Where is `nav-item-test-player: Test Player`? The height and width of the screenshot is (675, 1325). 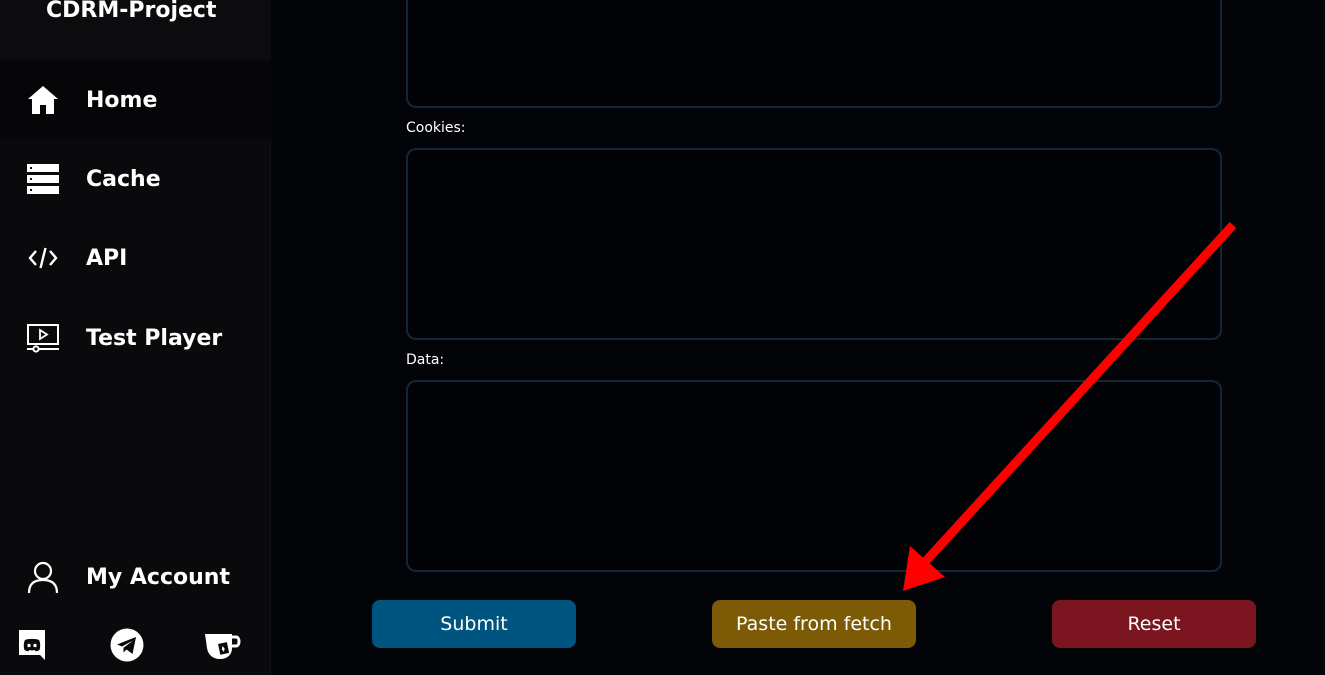
nav-item-test-player: Test Player is located at coordinates (135, 338).